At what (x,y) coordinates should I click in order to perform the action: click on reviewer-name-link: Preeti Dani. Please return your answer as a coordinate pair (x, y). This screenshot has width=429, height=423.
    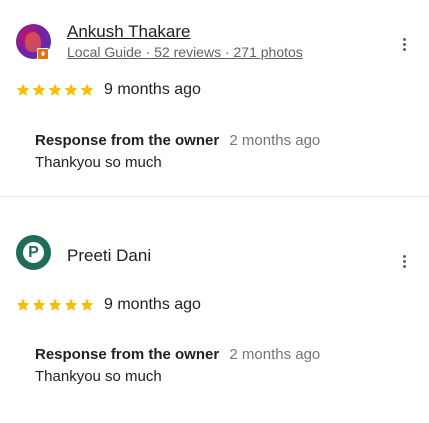
    Looking at the image, I should click on (109, 256).